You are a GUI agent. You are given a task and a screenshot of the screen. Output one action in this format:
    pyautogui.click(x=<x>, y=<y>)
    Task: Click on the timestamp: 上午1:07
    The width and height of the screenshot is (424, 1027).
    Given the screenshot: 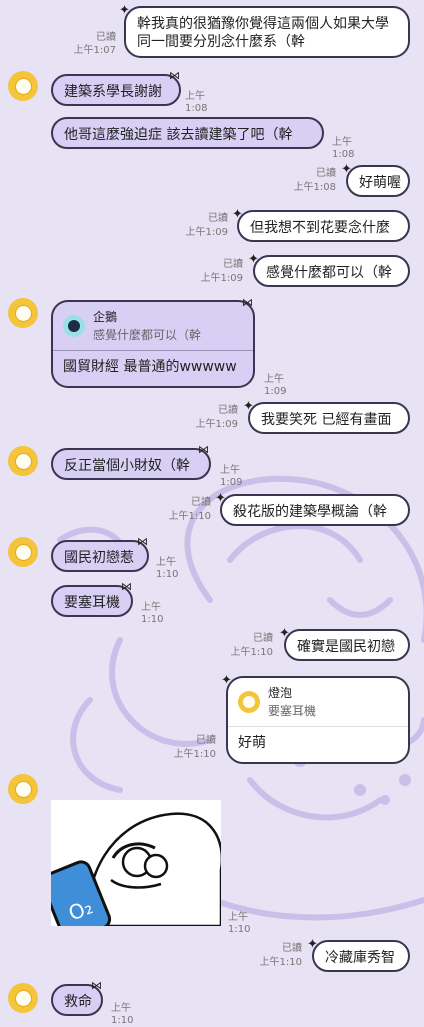 What is the action you would take?
    pyautogui.click(x=94, y=50)
    